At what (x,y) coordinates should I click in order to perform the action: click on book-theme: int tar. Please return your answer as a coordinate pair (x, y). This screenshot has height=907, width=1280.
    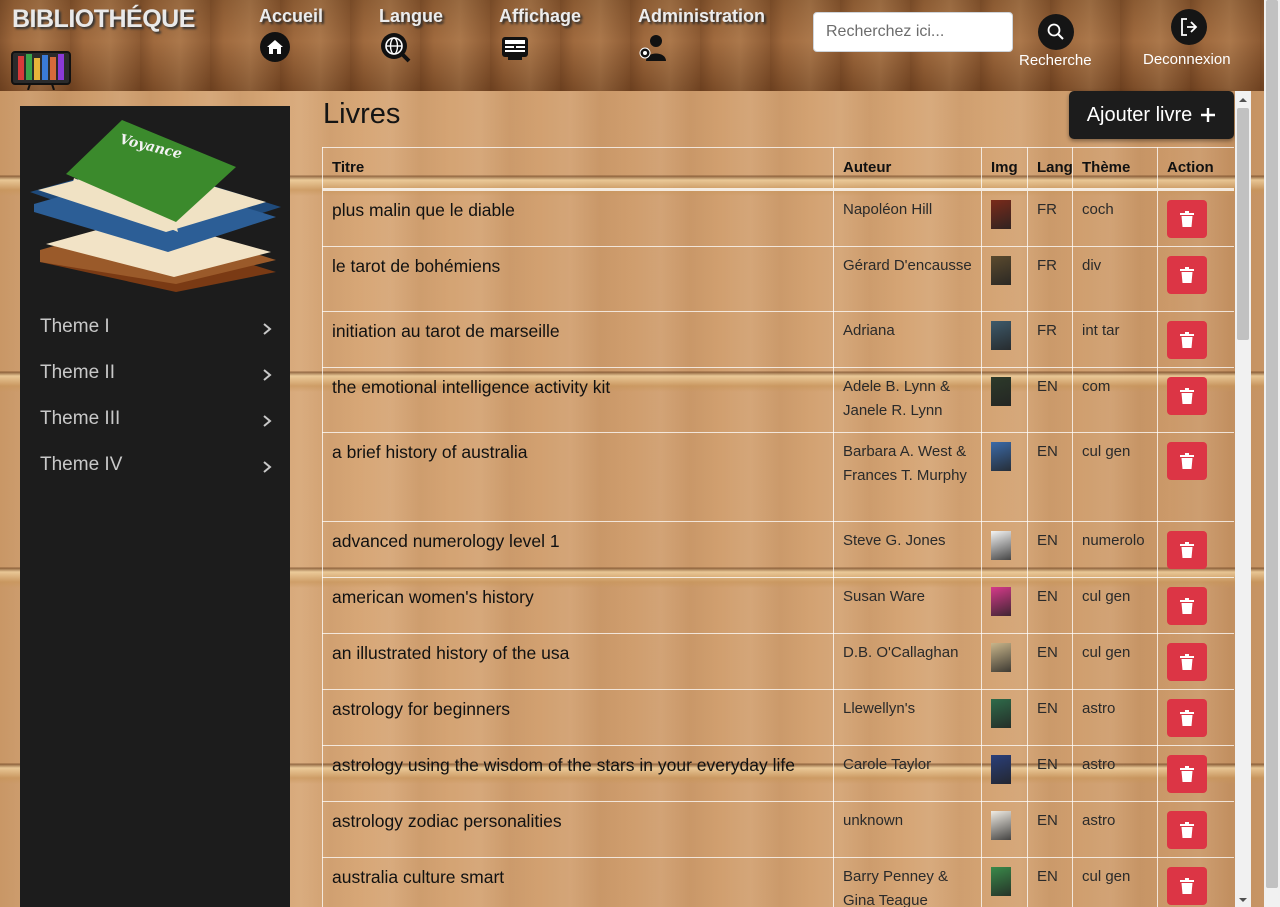
    Looking at the image, I should click on (1115, 339).